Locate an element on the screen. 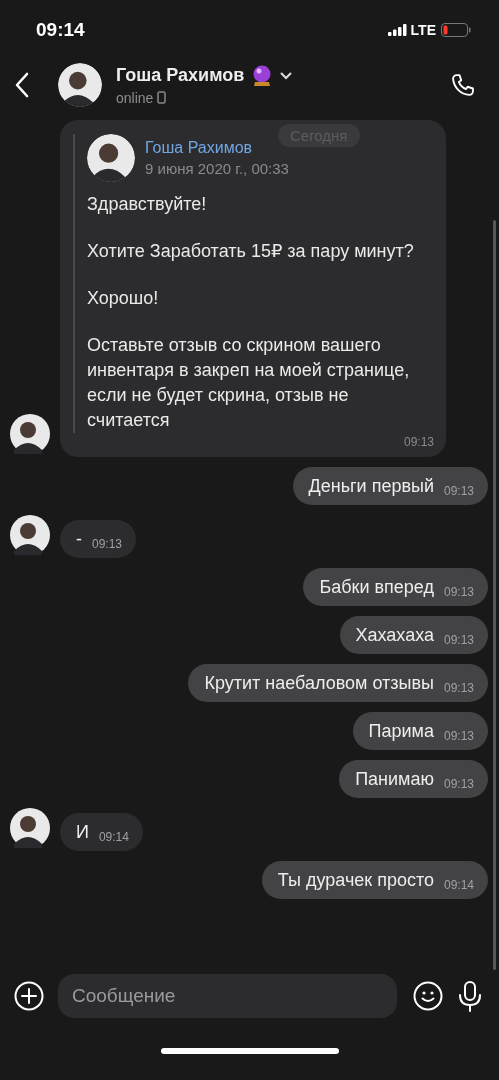  microphone-icon is located at coordinates (470, 996).